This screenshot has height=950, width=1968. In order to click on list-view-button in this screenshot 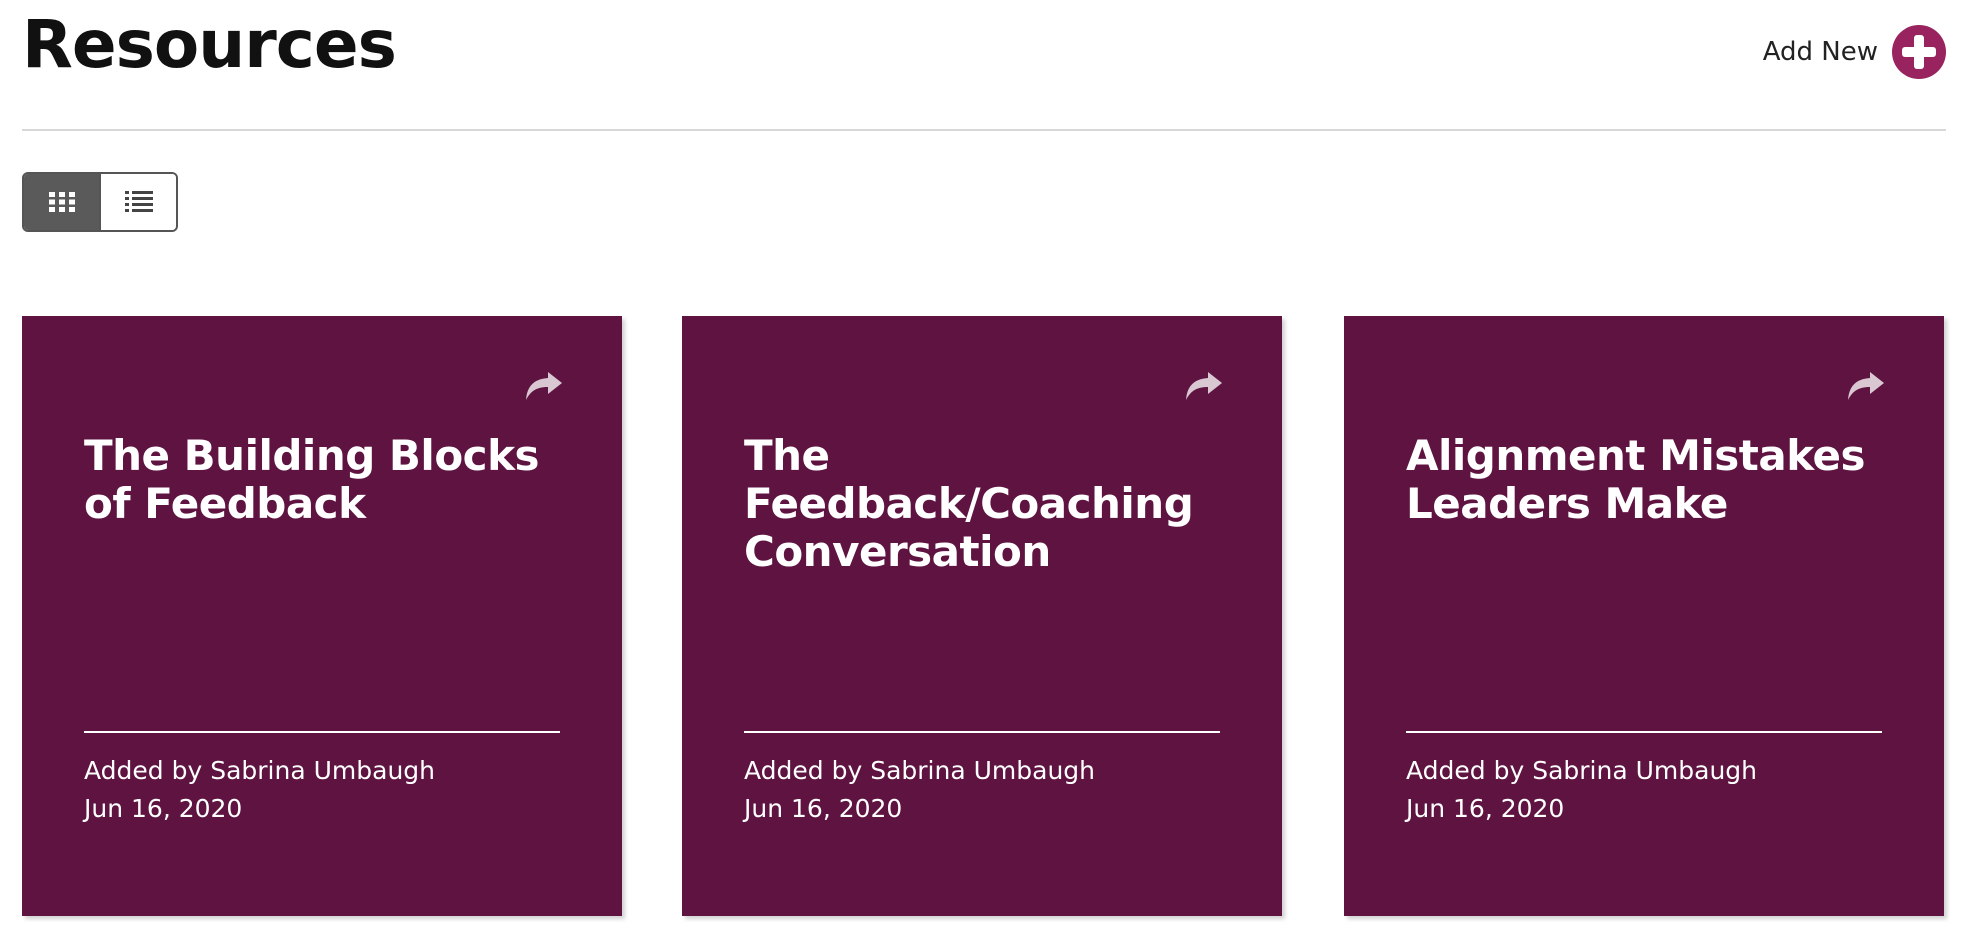, I will do `click(137, 202)`.